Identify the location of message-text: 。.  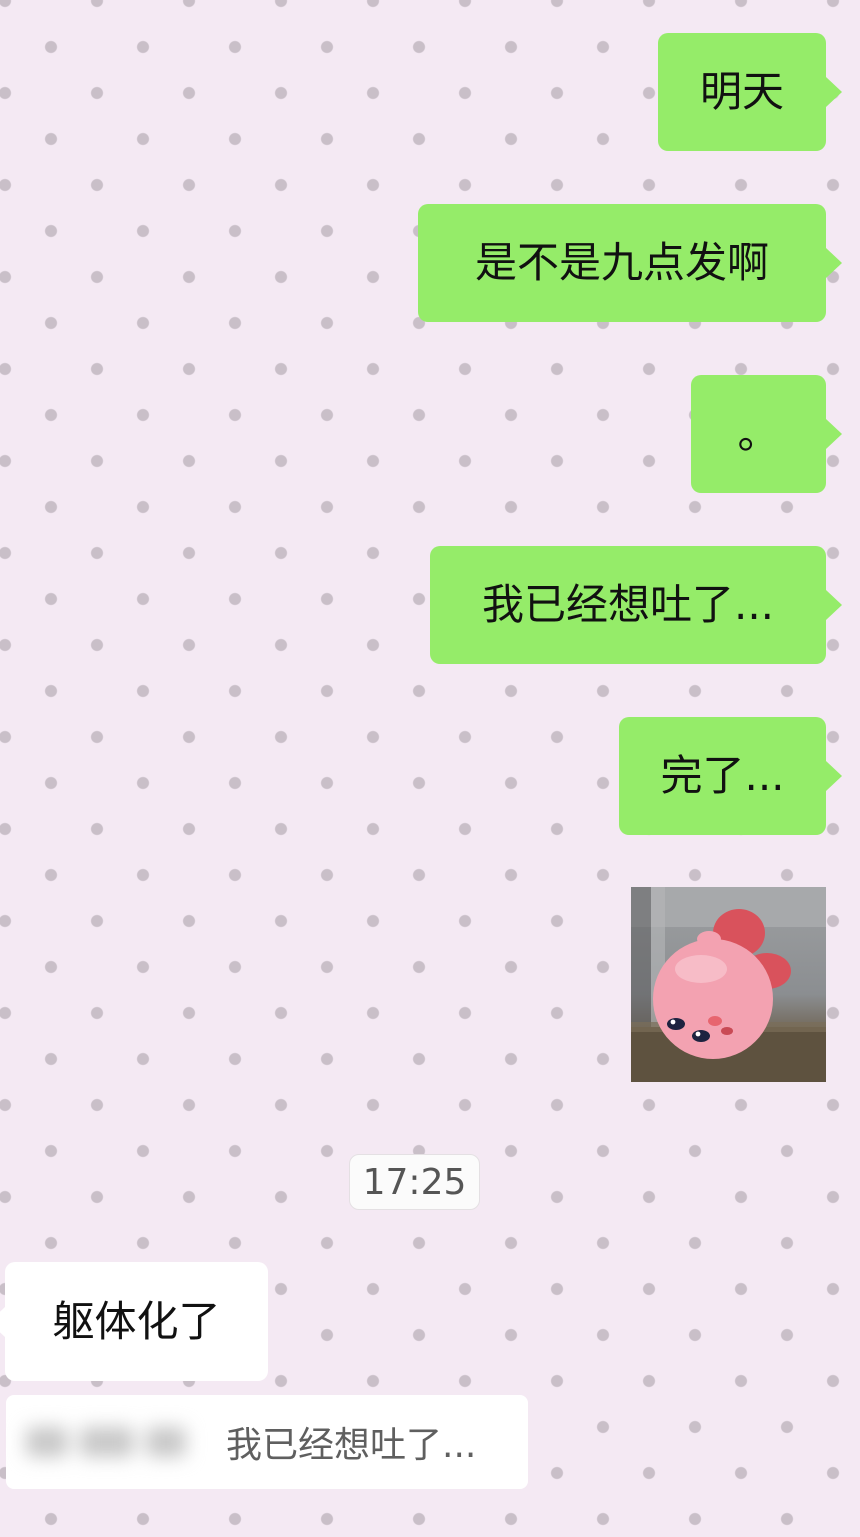
(758, 433).